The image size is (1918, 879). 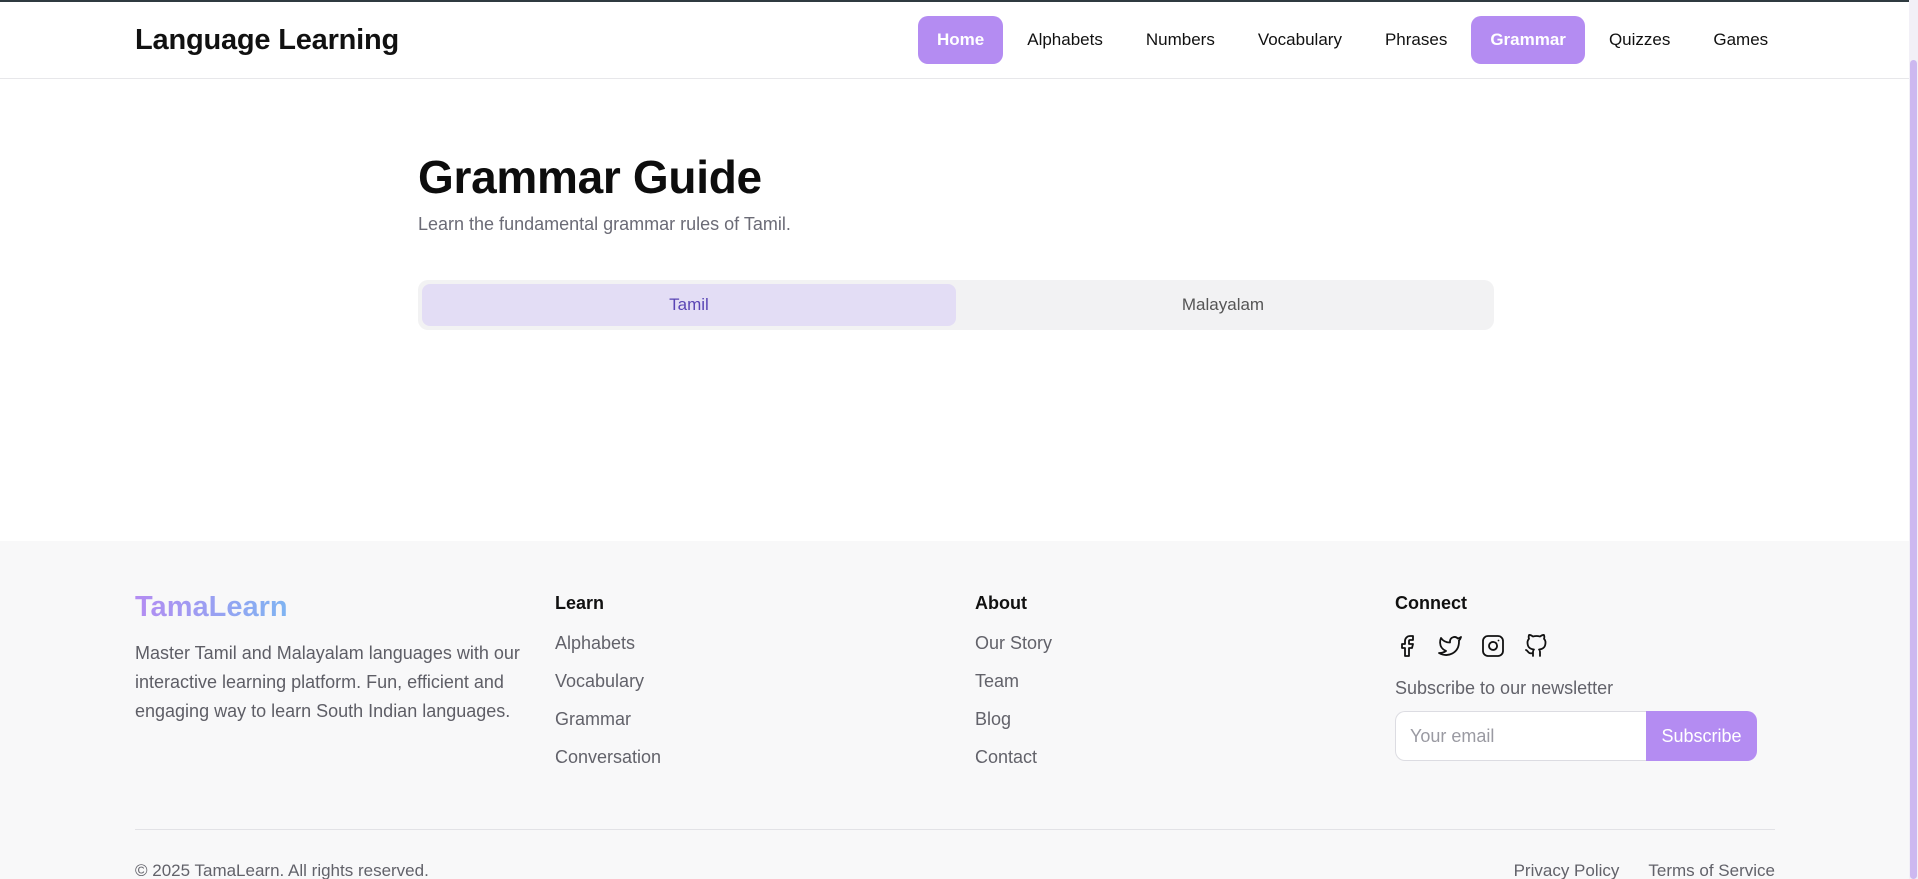 What do you see at coordinates (955, 829) in the screenshot?
I see `footer-divider` at bounding box center [955, 829].